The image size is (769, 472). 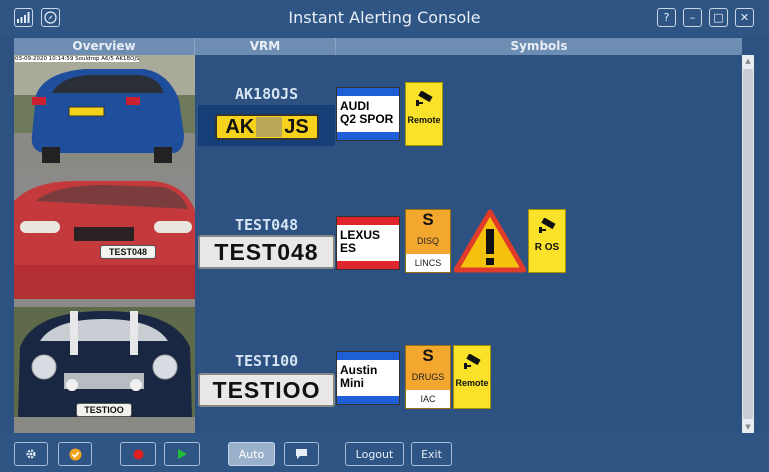 What do you see at coordinates (128, 252) in the screenshot?
I see `photo-plate: TEST048` at bounding box center [128, 252].